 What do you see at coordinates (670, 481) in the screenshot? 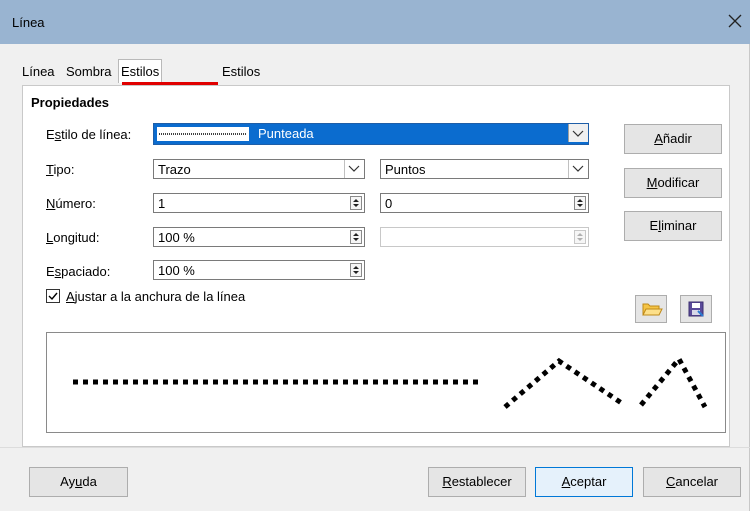
I see `button-mnemonic: C` at bounding box center [670, 481].